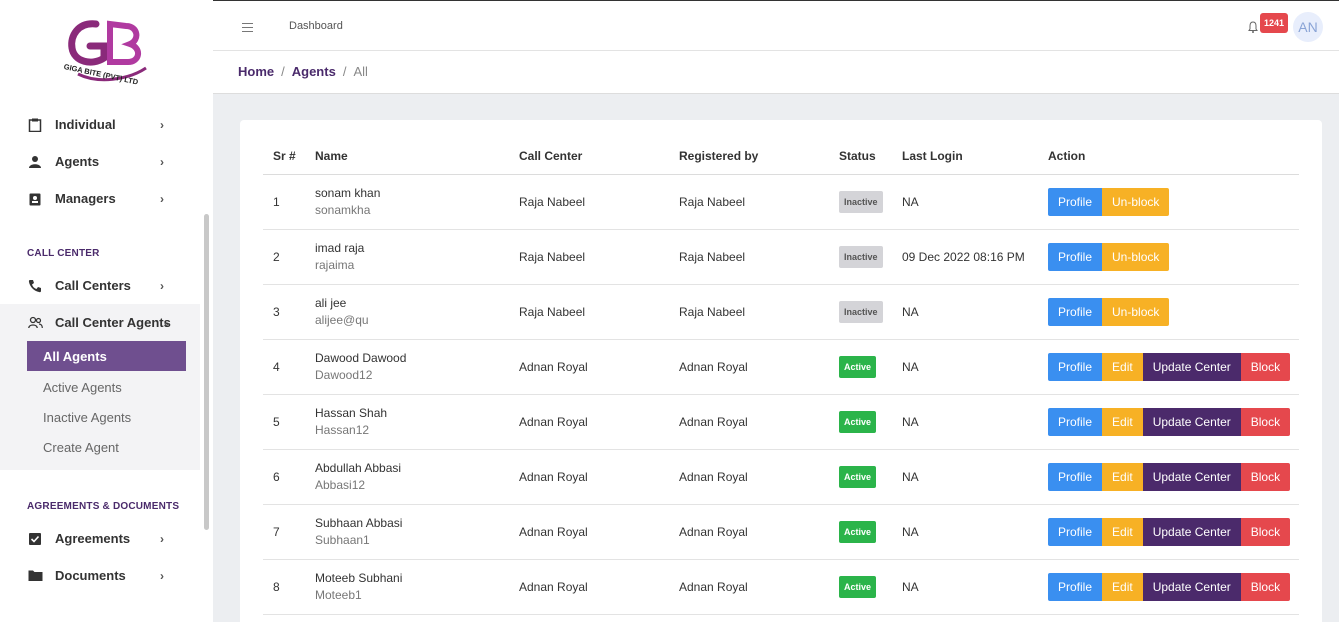  I want to click on menu-toggle-icon, so click(247, 29).